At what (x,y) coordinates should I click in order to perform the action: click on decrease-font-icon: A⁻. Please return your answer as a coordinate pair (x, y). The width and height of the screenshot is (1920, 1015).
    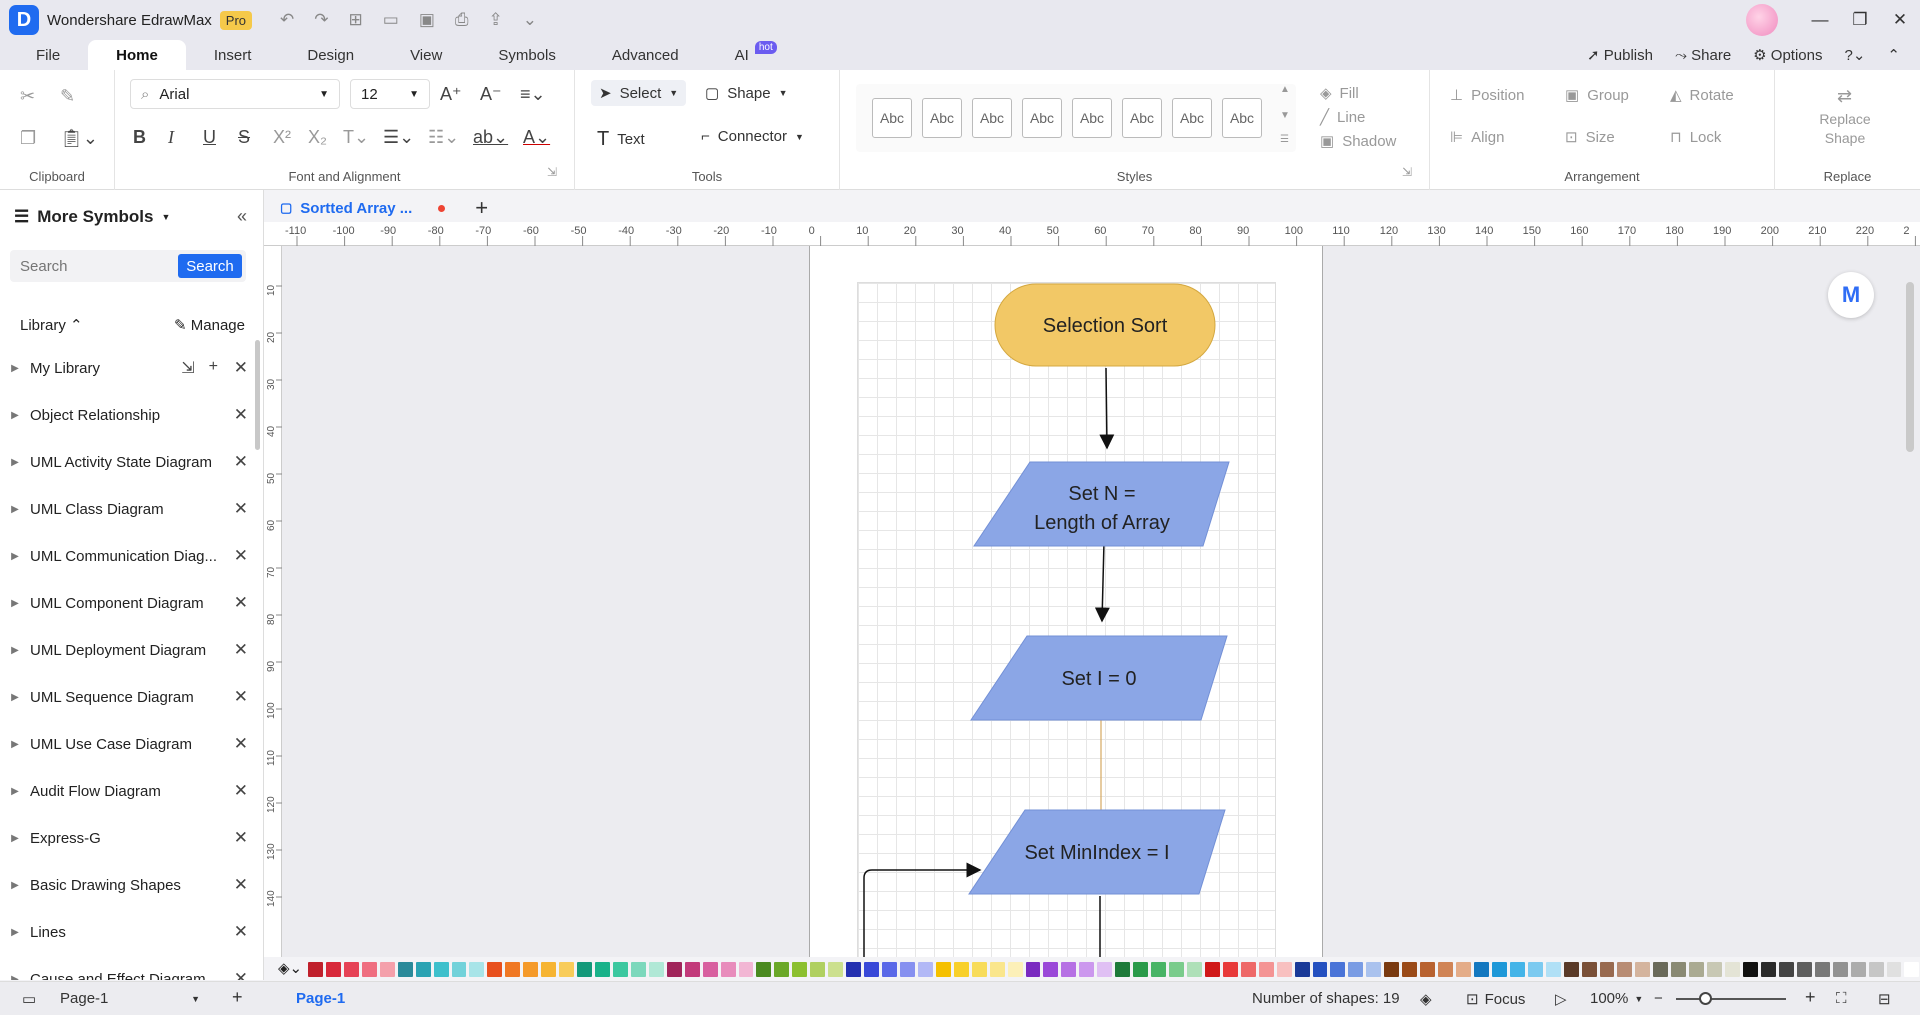
    Looking at the image, I should click on (491, 94).